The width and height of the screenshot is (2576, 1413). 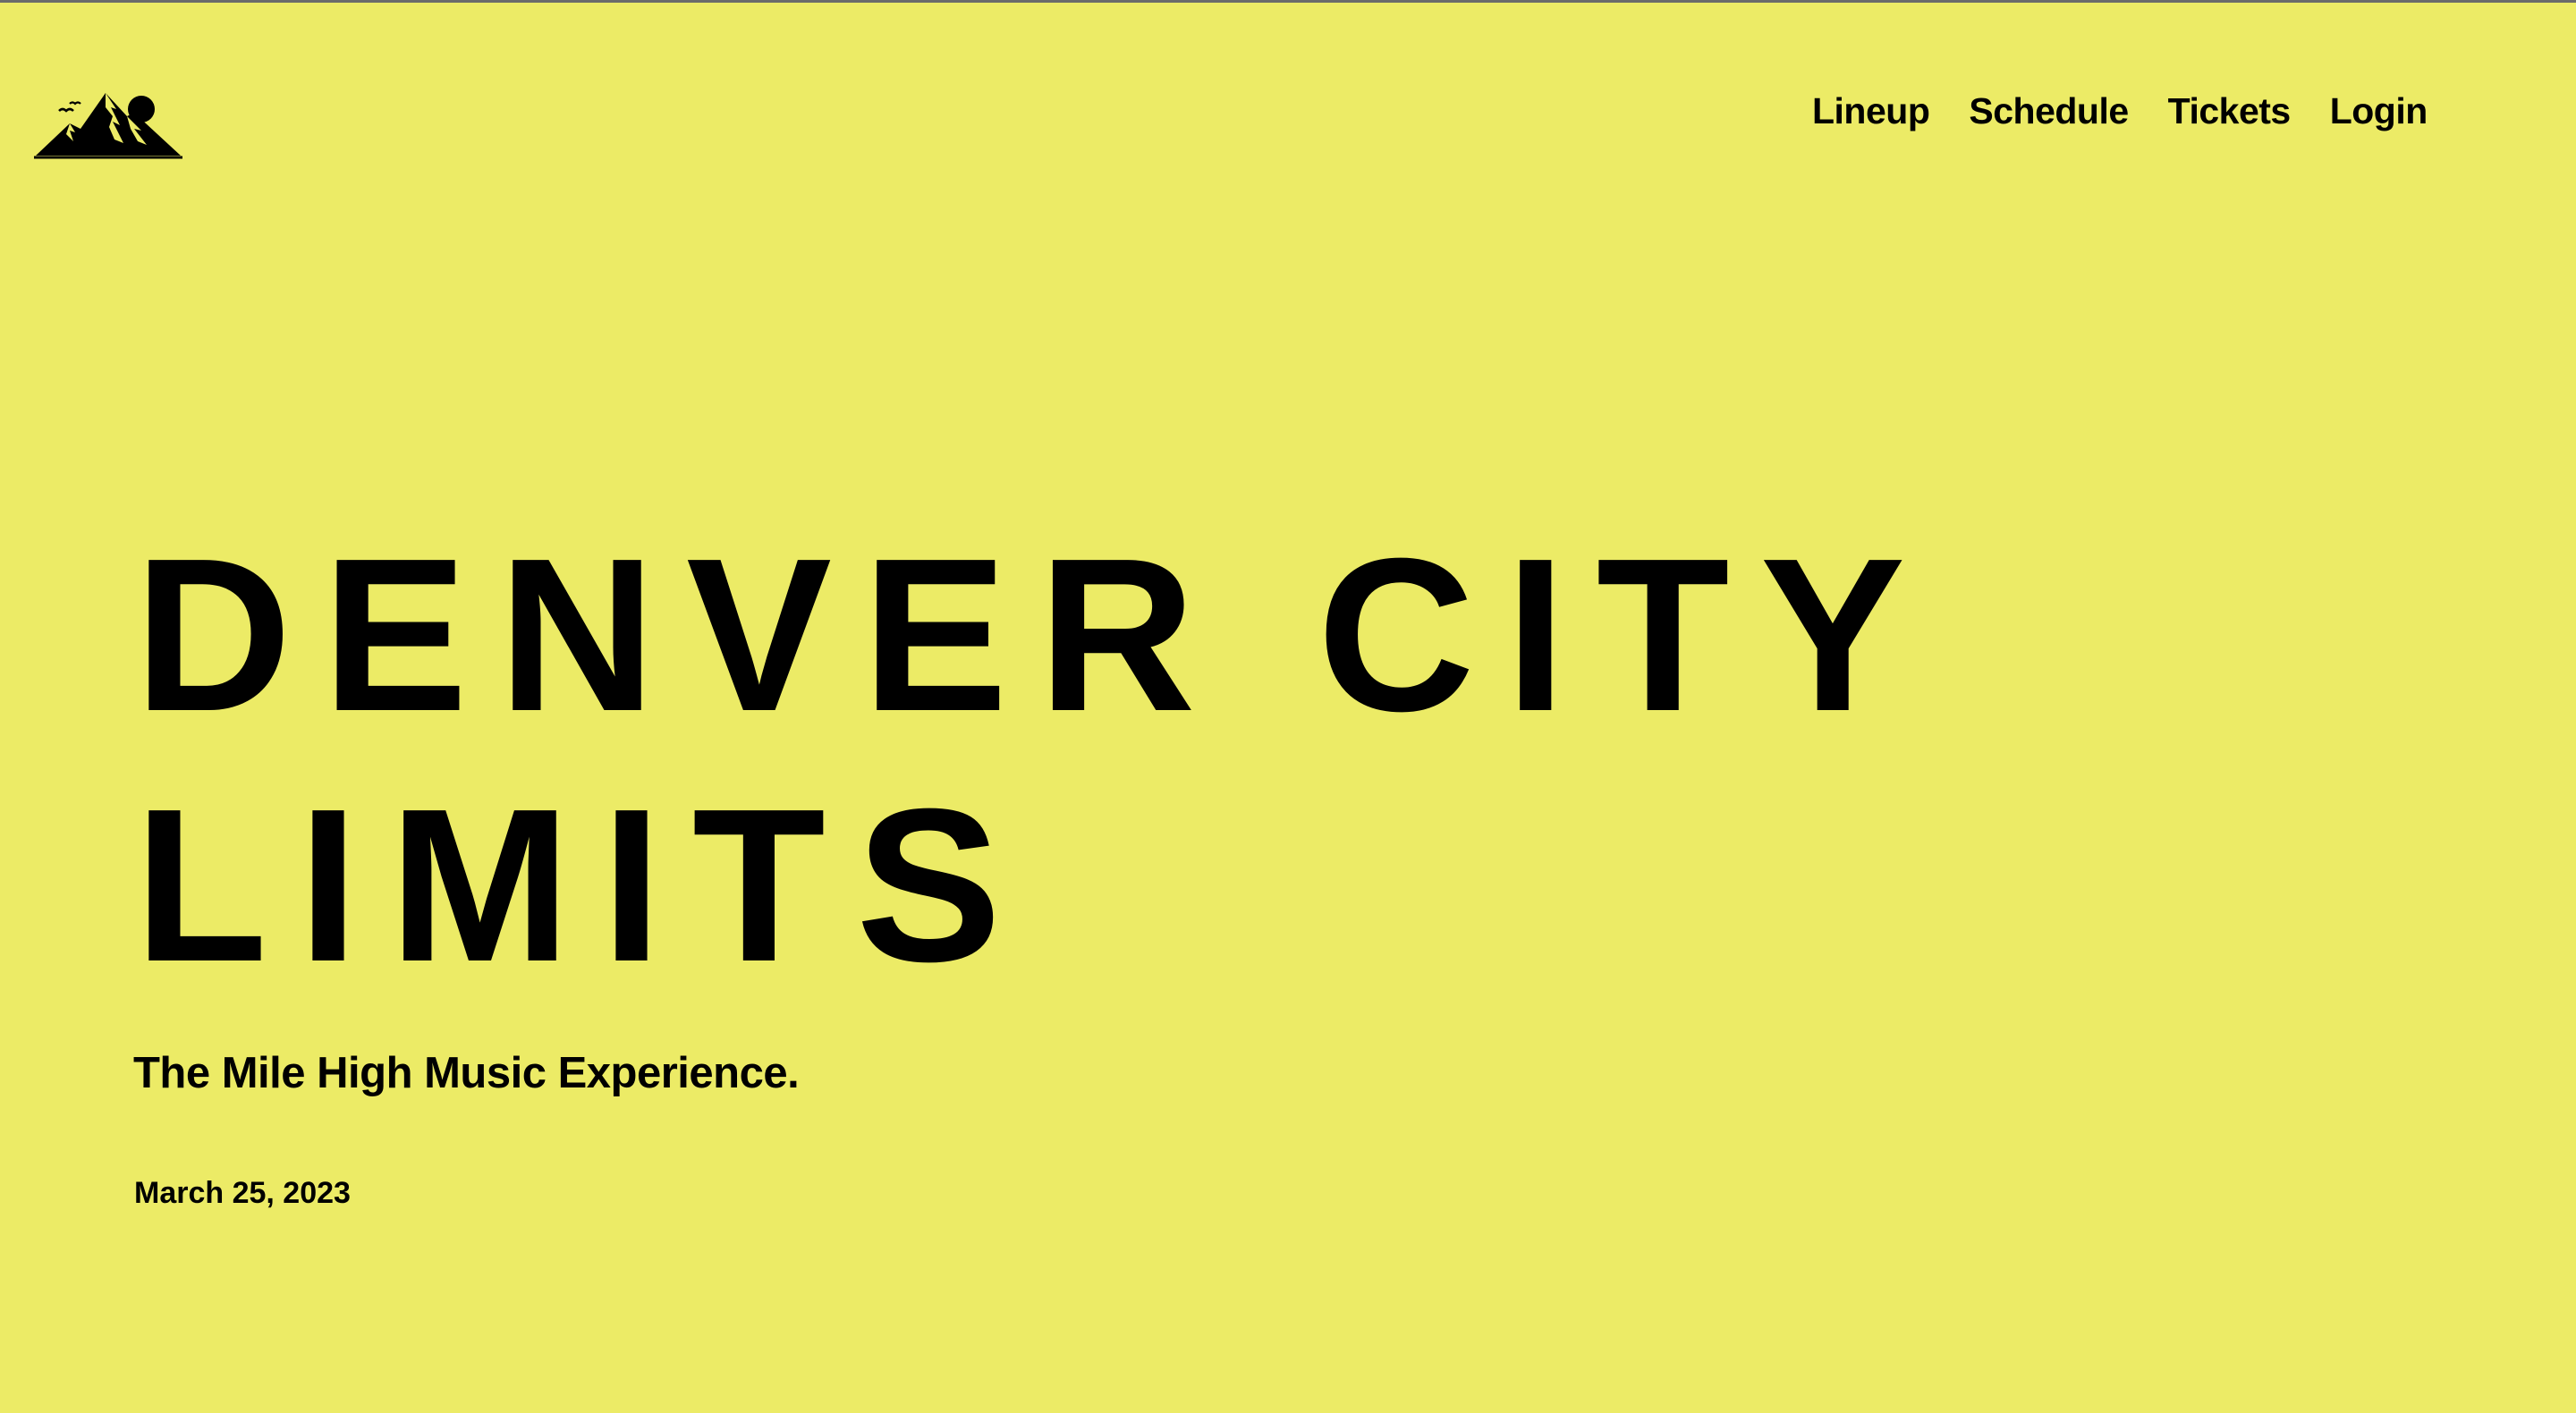 What do you see at coordinates (1871, 111) in the screenshot?
I see `nav-link-lineup: Lineup` at bounding box center [1871, 111].